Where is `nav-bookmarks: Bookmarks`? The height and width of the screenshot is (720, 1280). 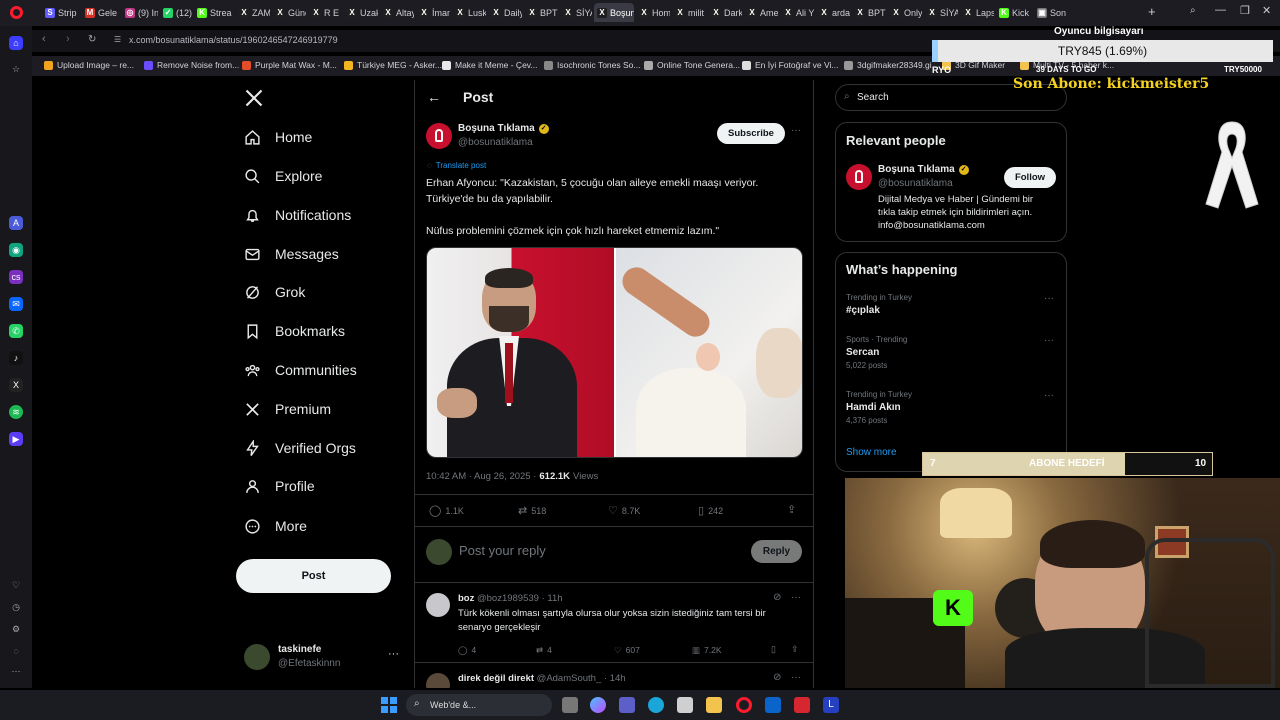
nav-bookmarks: Bookmarks is located at coordinates (294, 331).